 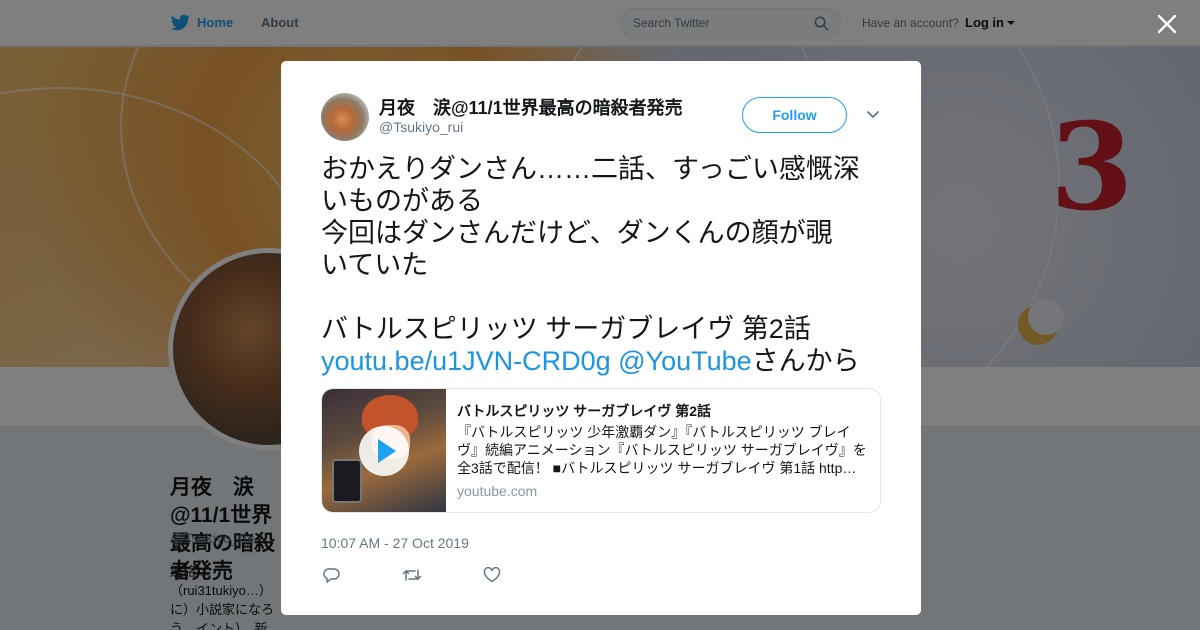 I want to click on card-title: バトルスピリッツ サーガブレイヴ 第2話, so click(x=584, y=411).